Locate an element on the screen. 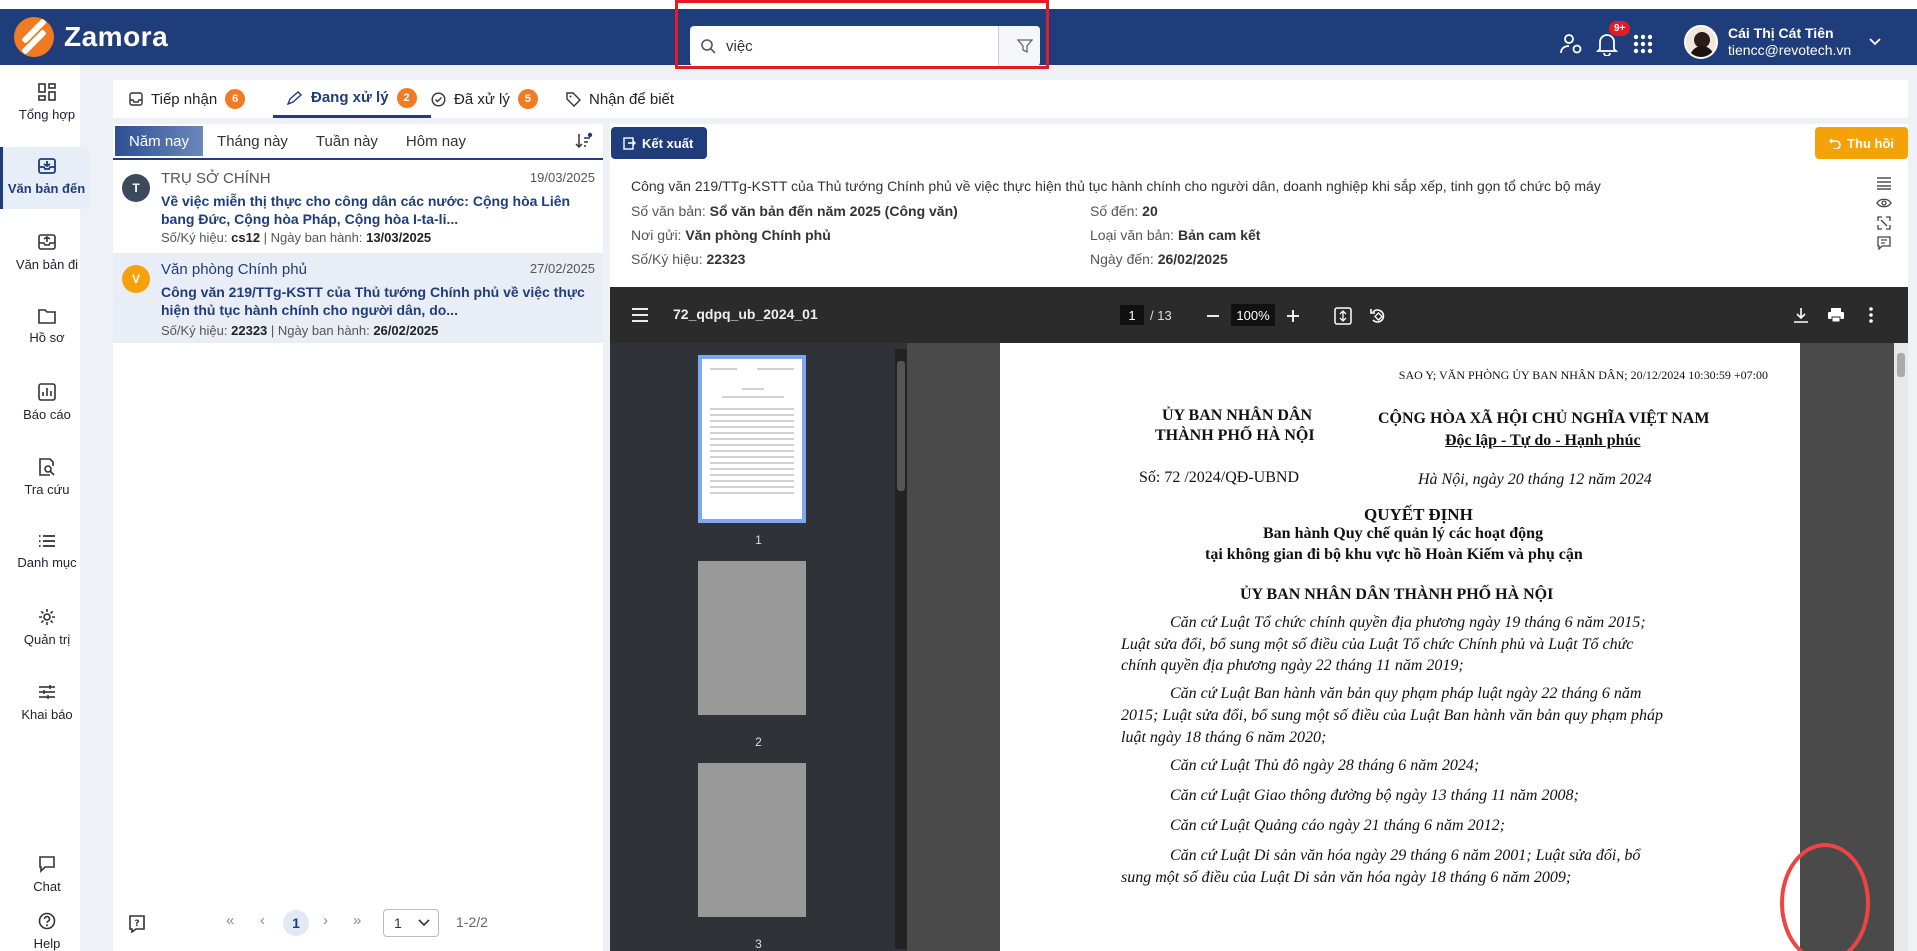 The image size is (1917, 951). more-vertical-icon is located at coordinates (1871, 315).